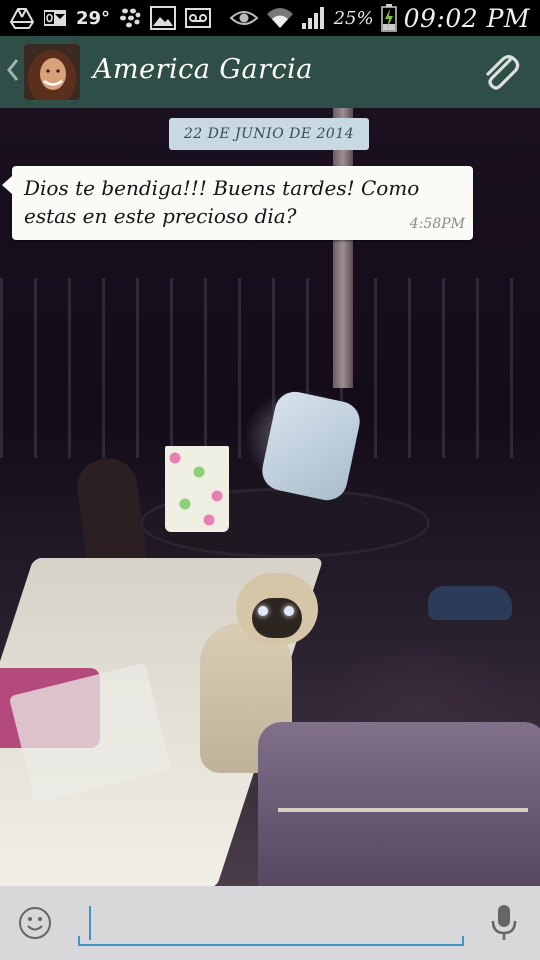 This screenshot has width=540, height=960. What do you see at coordinates (463, 941) in the screenshot?
I see `input-underline-right-tick` at bounding box center [463, 941].